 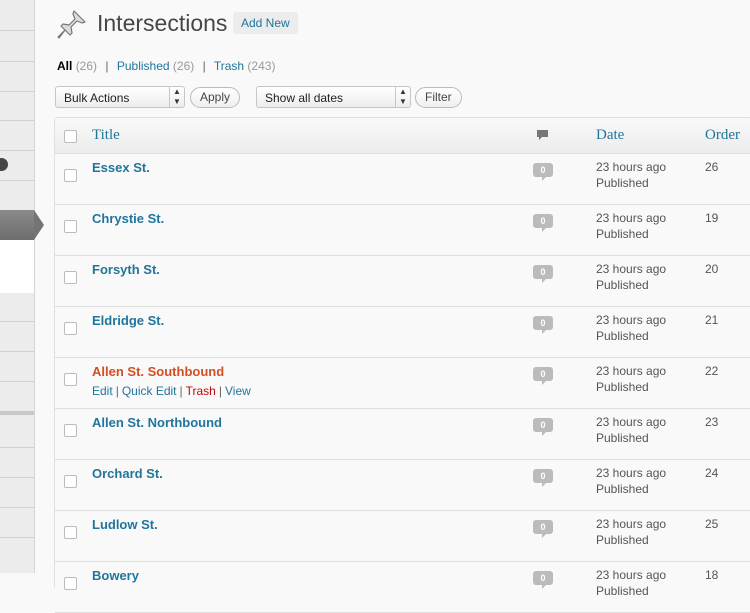 What do you see at coordinates (712, 473) in the screenshot?
I see `row-order: 24` at bounding box center [712, 473].